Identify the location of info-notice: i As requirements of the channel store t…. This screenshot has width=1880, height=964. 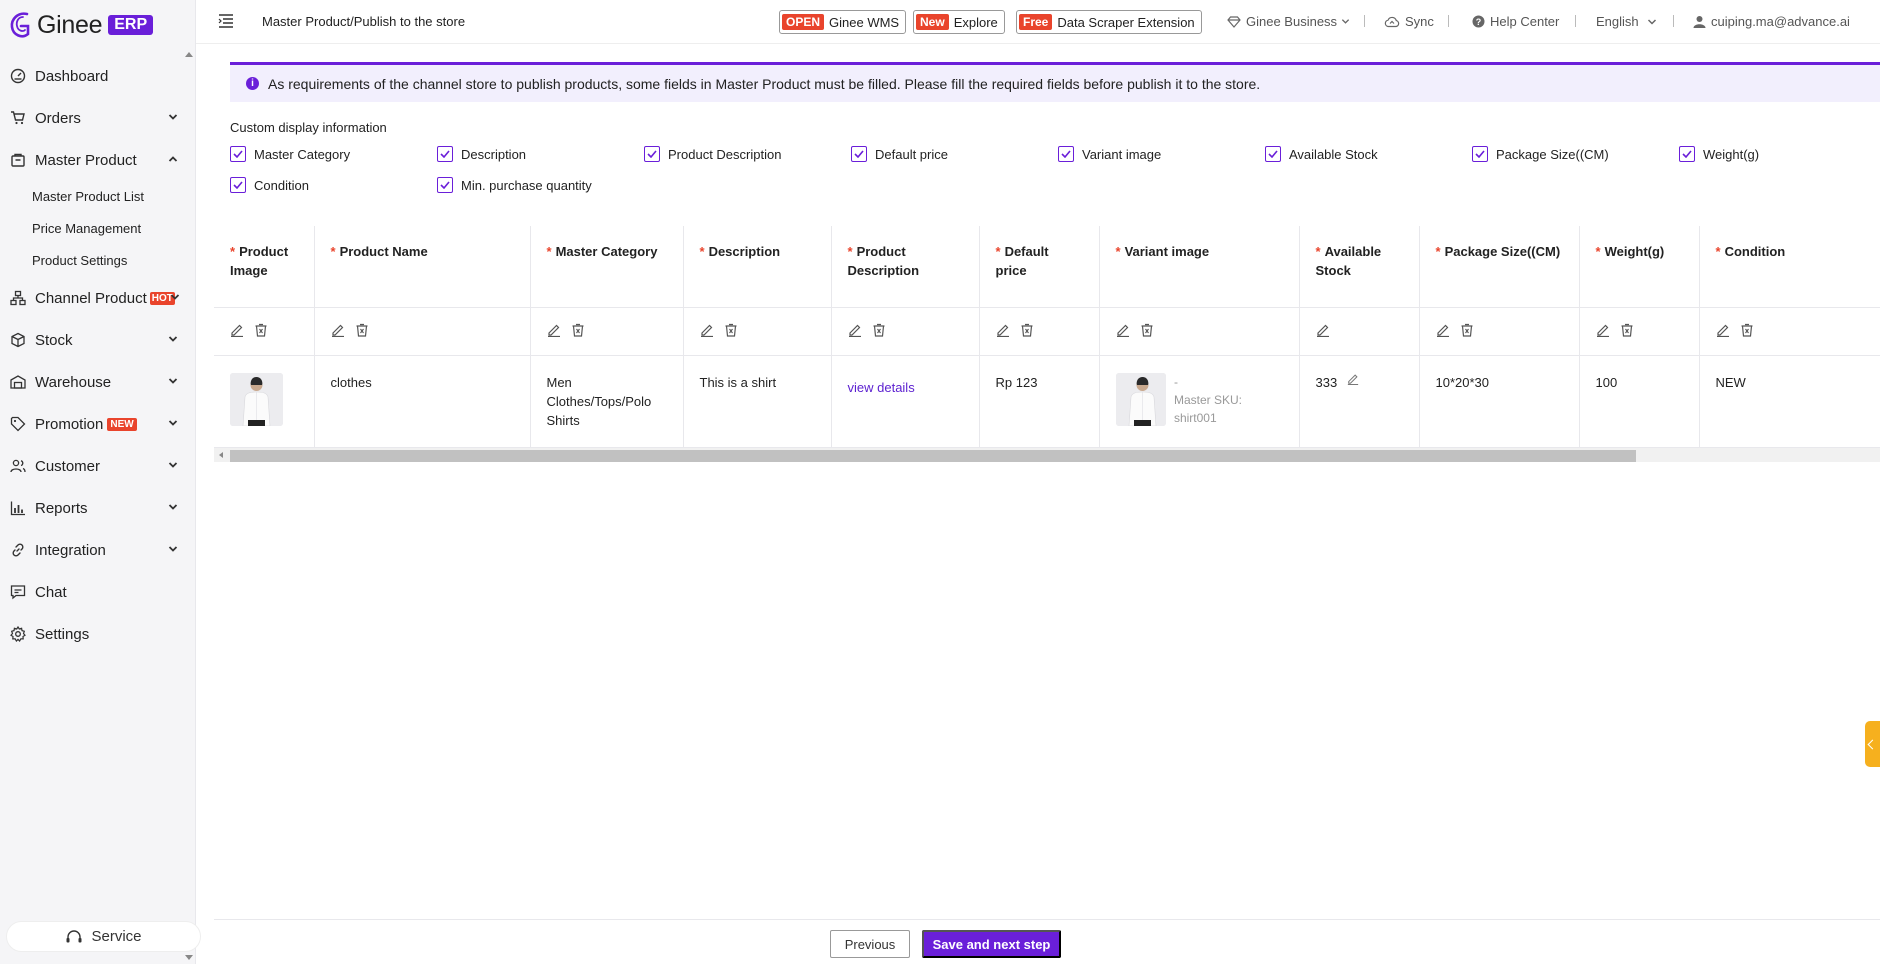
(1055, 82).